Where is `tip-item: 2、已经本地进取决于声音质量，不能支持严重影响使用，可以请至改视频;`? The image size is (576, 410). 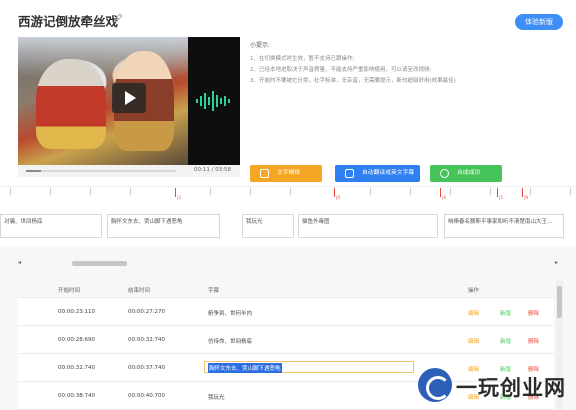
tip-item: 2、已经本地进取决于声音质量，不能支持严重影响使用，可以请至改视频; is located at coordinates (341, 70).